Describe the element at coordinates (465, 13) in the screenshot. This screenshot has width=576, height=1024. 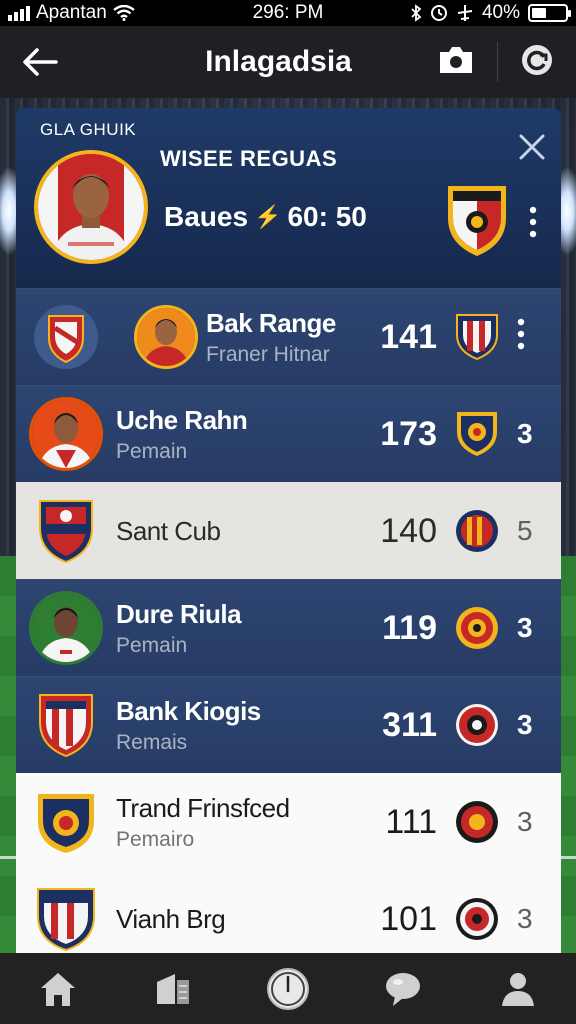
I see `airplane-icon` at that location.